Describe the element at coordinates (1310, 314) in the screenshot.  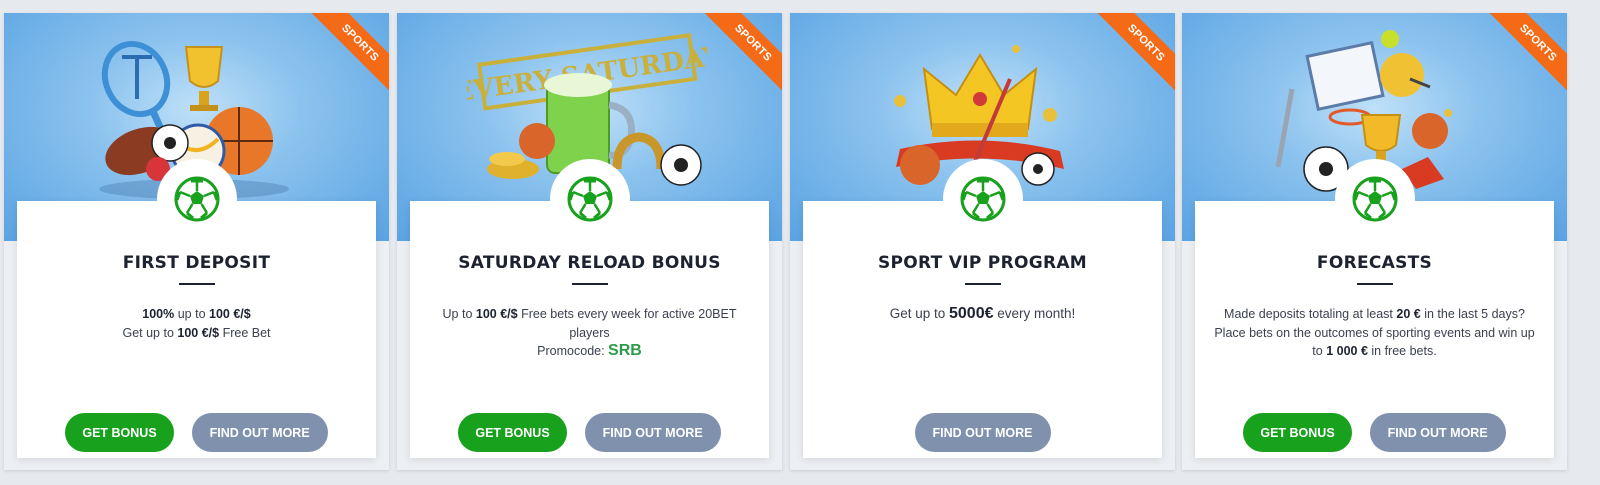
I see `desc-text: Made deposits totaling at least` at that location.